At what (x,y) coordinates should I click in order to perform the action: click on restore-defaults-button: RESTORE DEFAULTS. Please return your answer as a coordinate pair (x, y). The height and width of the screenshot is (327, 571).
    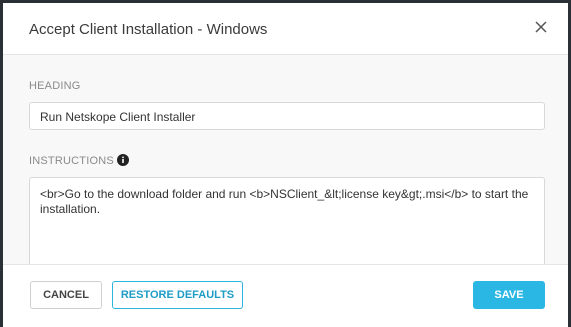
    Looking at the image, I should click on (177, 295).